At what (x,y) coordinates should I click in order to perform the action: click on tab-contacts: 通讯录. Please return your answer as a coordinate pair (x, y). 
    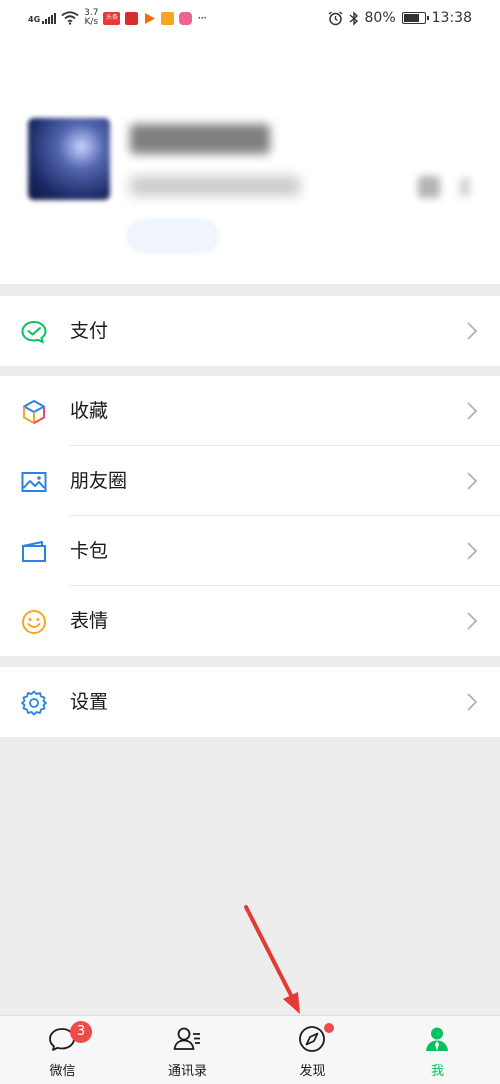
    Looking at the image, I should click on (187, 1050).